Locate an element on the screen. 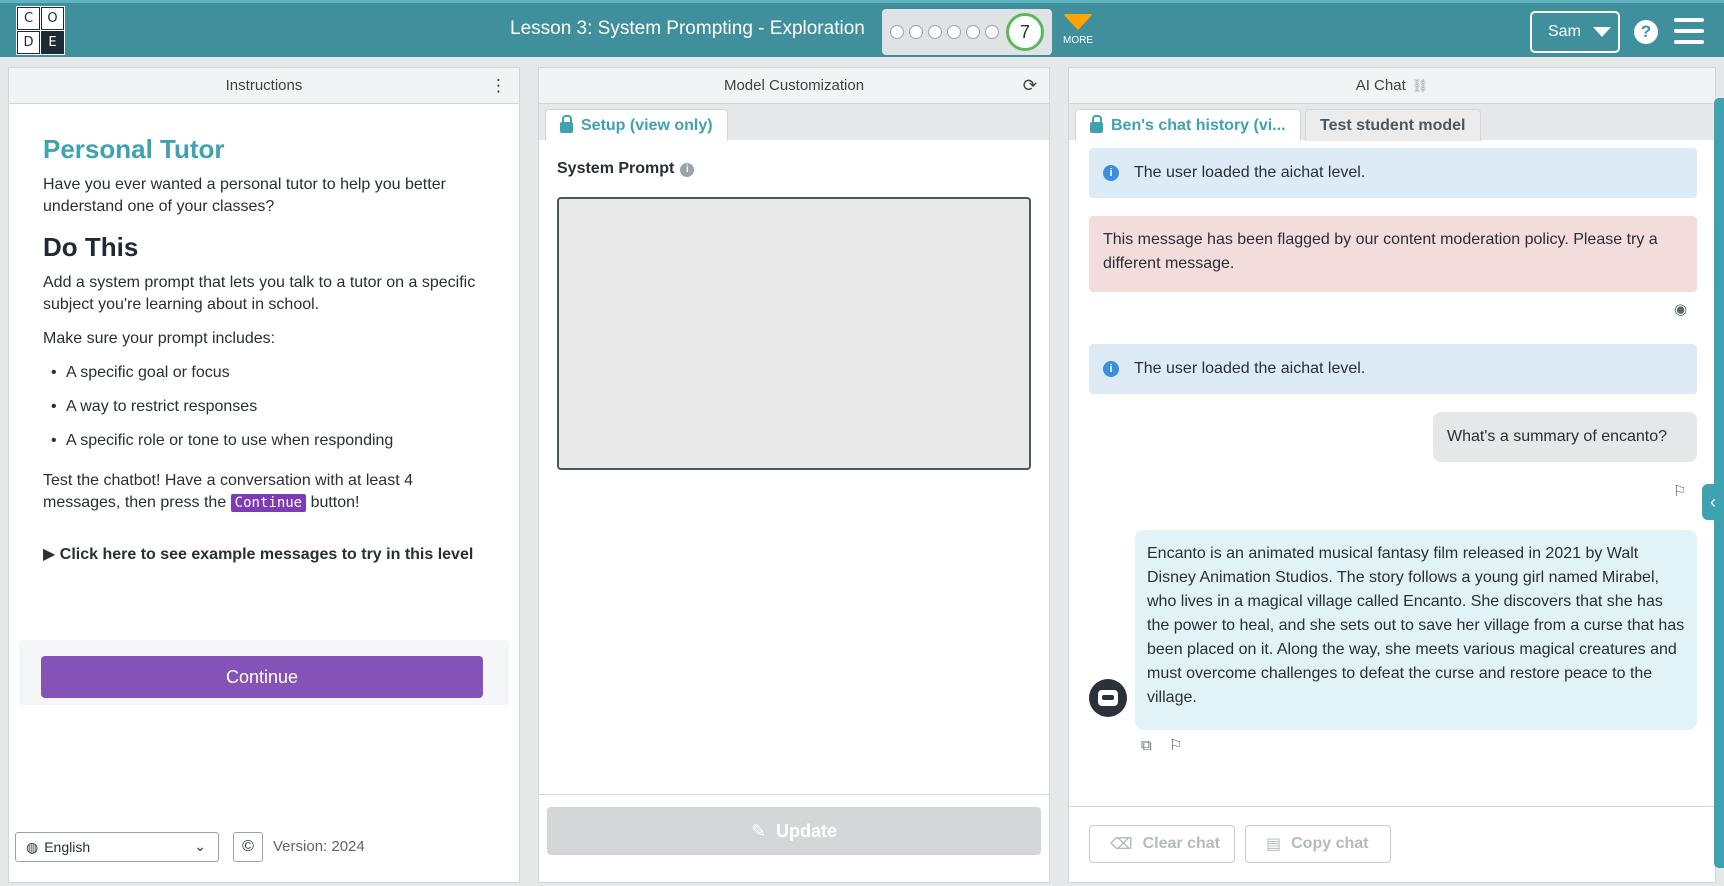  eye-icon: ◉ is located at coordinates (1680, 309).